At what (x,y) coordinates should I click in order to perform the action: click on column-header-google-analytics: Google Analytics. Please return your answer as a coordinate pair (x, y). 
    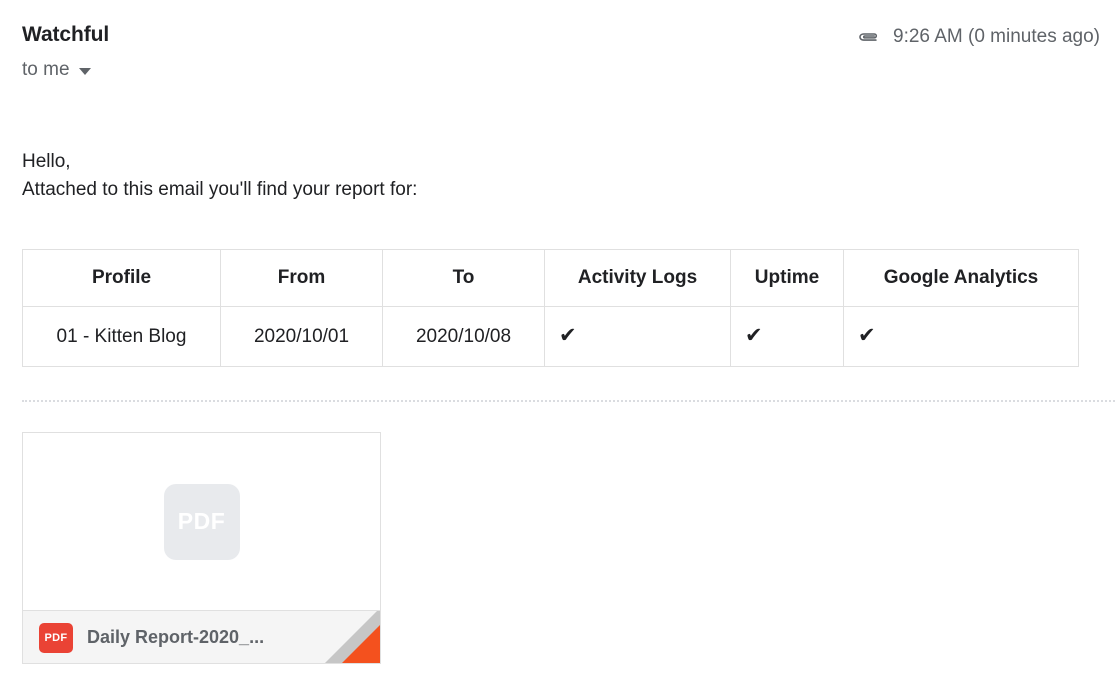
    Looking at the image, I should click on (961, 278).